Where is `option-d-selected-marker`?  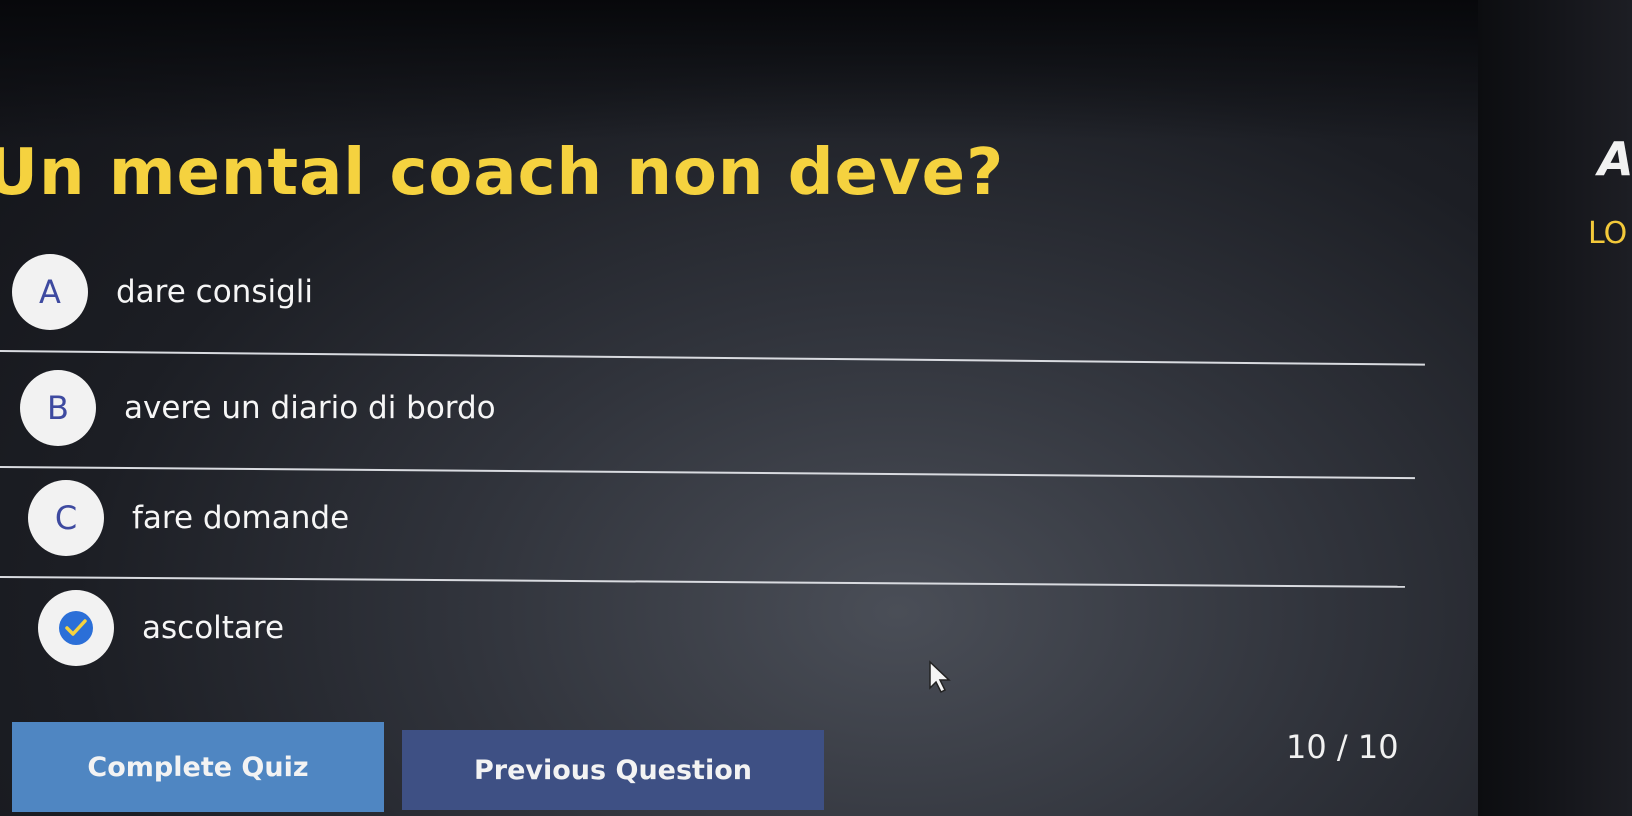 option-d-selected-marker is located at coordinates (76, 628).